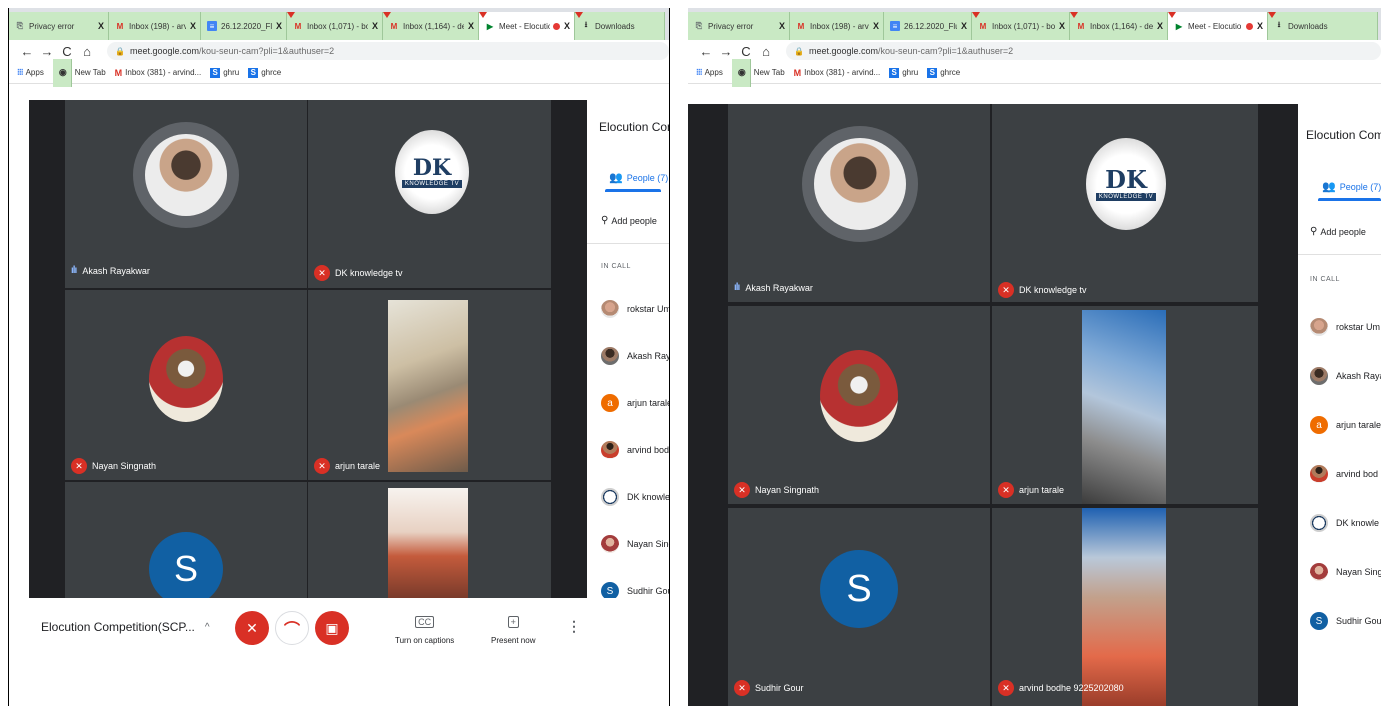 The width and height of the screenshot is (1381, 706). What do you see at coordinates (1345, 327) in the screenshot?
I see `participant-list-item: rokstar Um` at bounding box center [1345, 327].